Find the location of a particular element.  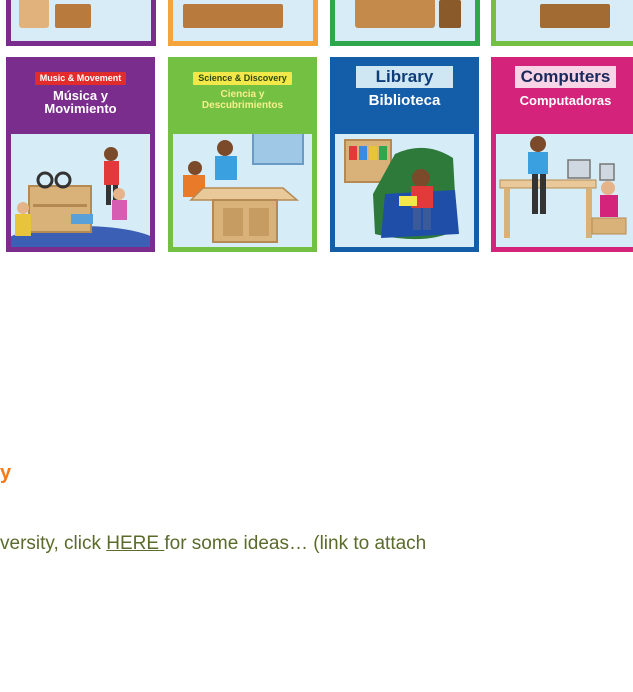

top-cards-row is located at coordinates (316, 25).